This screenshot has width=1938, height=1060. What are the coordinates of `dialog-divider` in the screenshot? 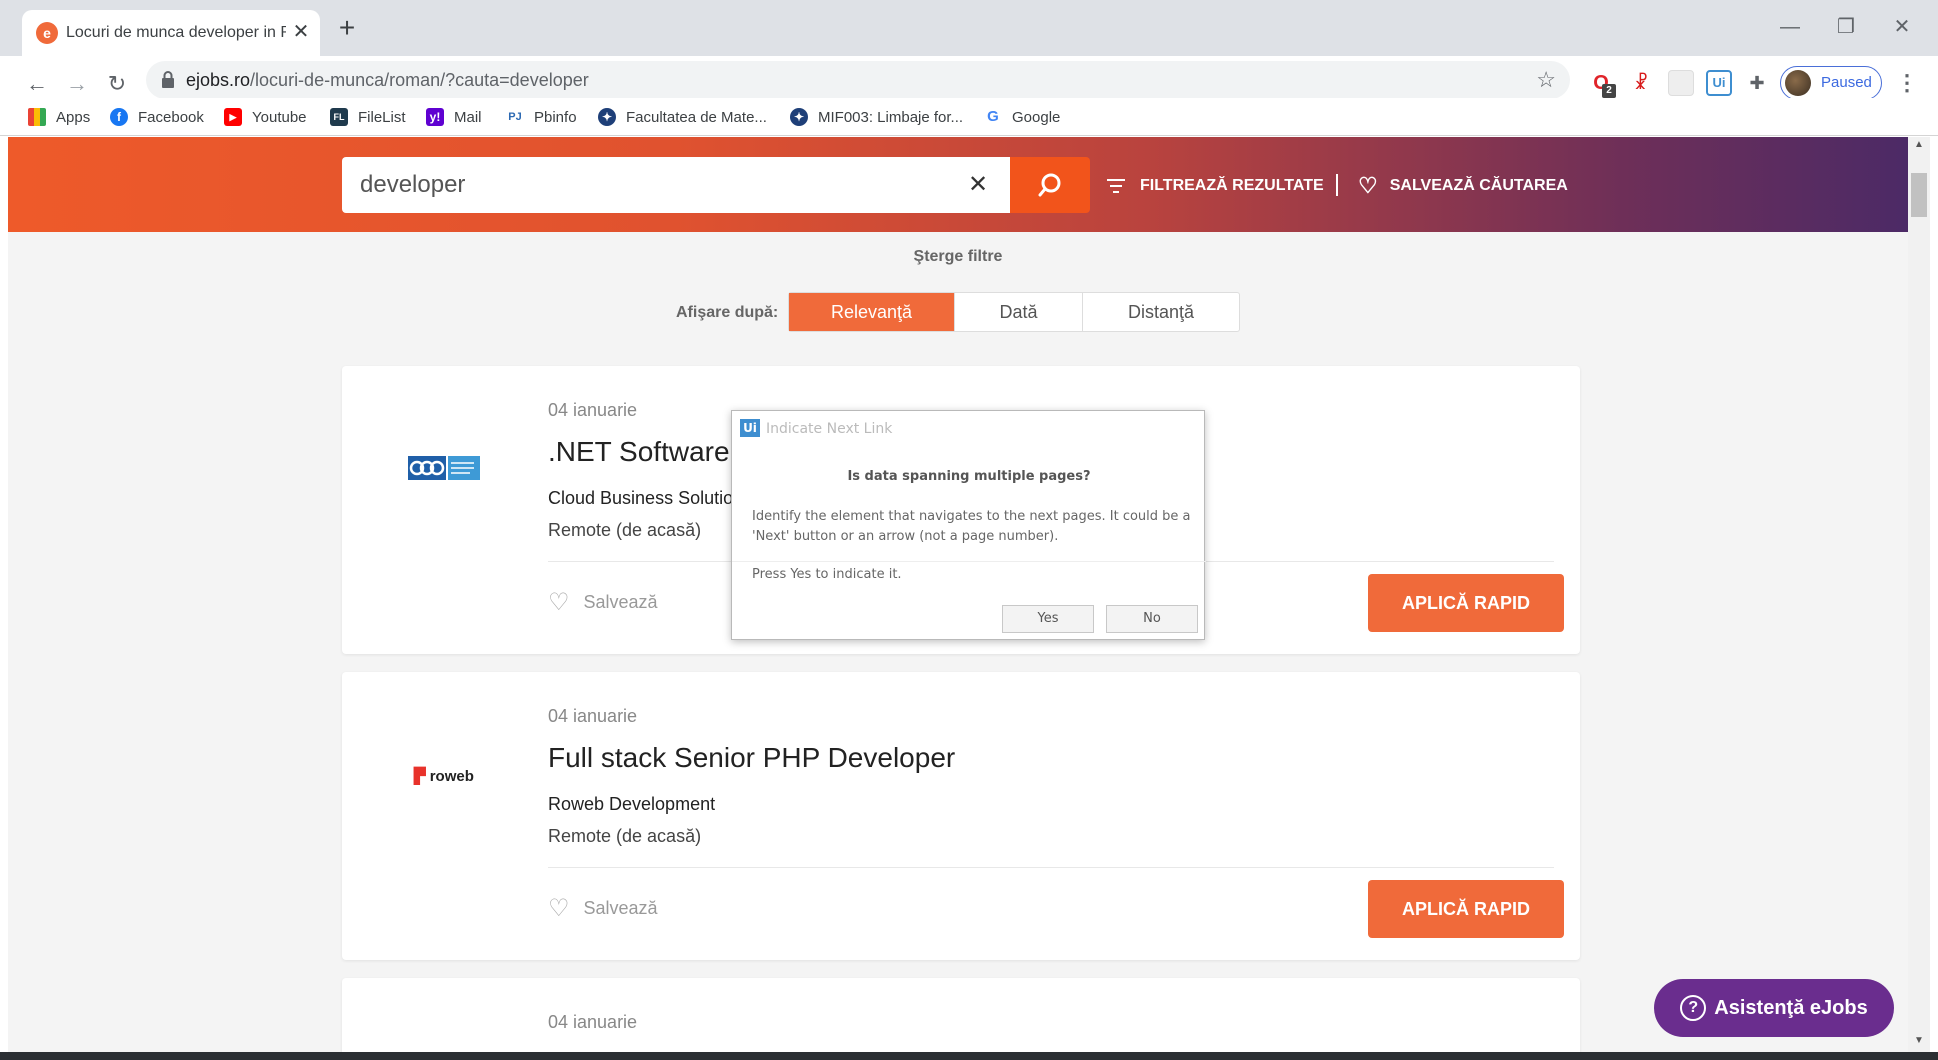 It's located at (969, 561).